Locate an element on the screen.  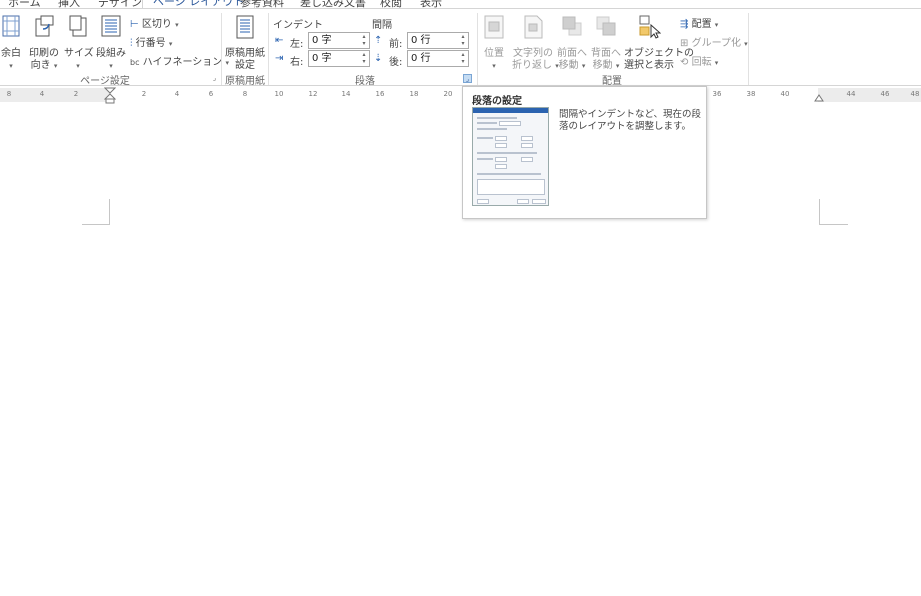
line-numbers-button: ⫶ 行番号 ▾ is located at coordinates (151, 41).